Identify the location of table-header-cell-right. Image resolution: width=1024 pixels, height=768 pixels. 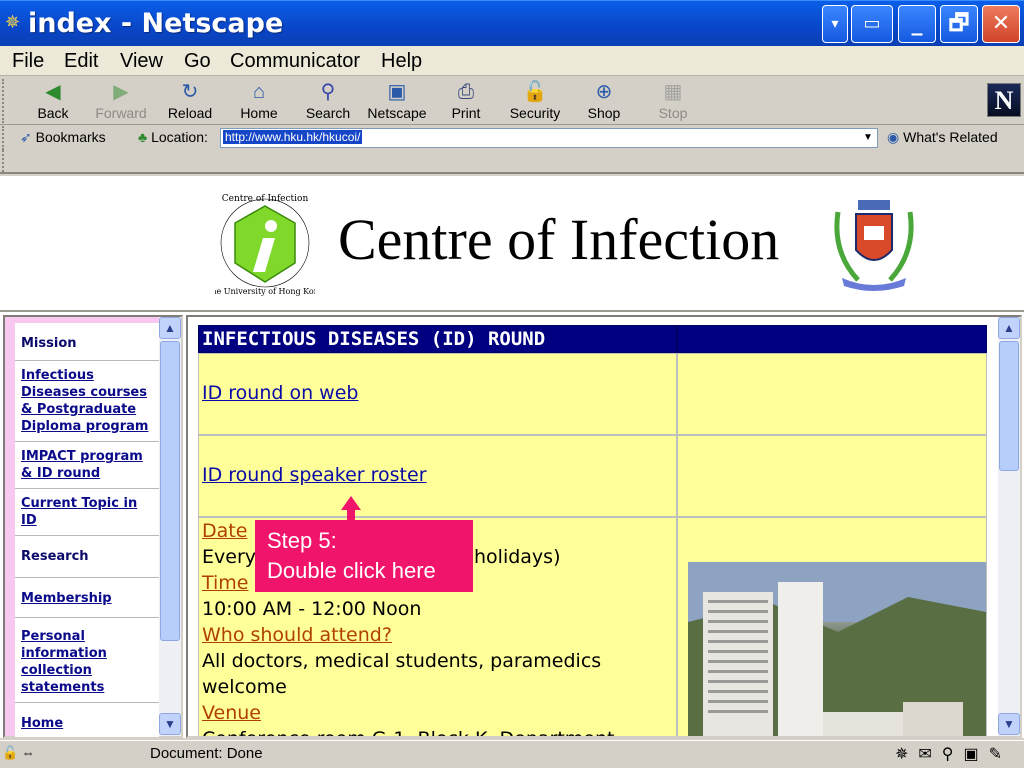
(832, 339).